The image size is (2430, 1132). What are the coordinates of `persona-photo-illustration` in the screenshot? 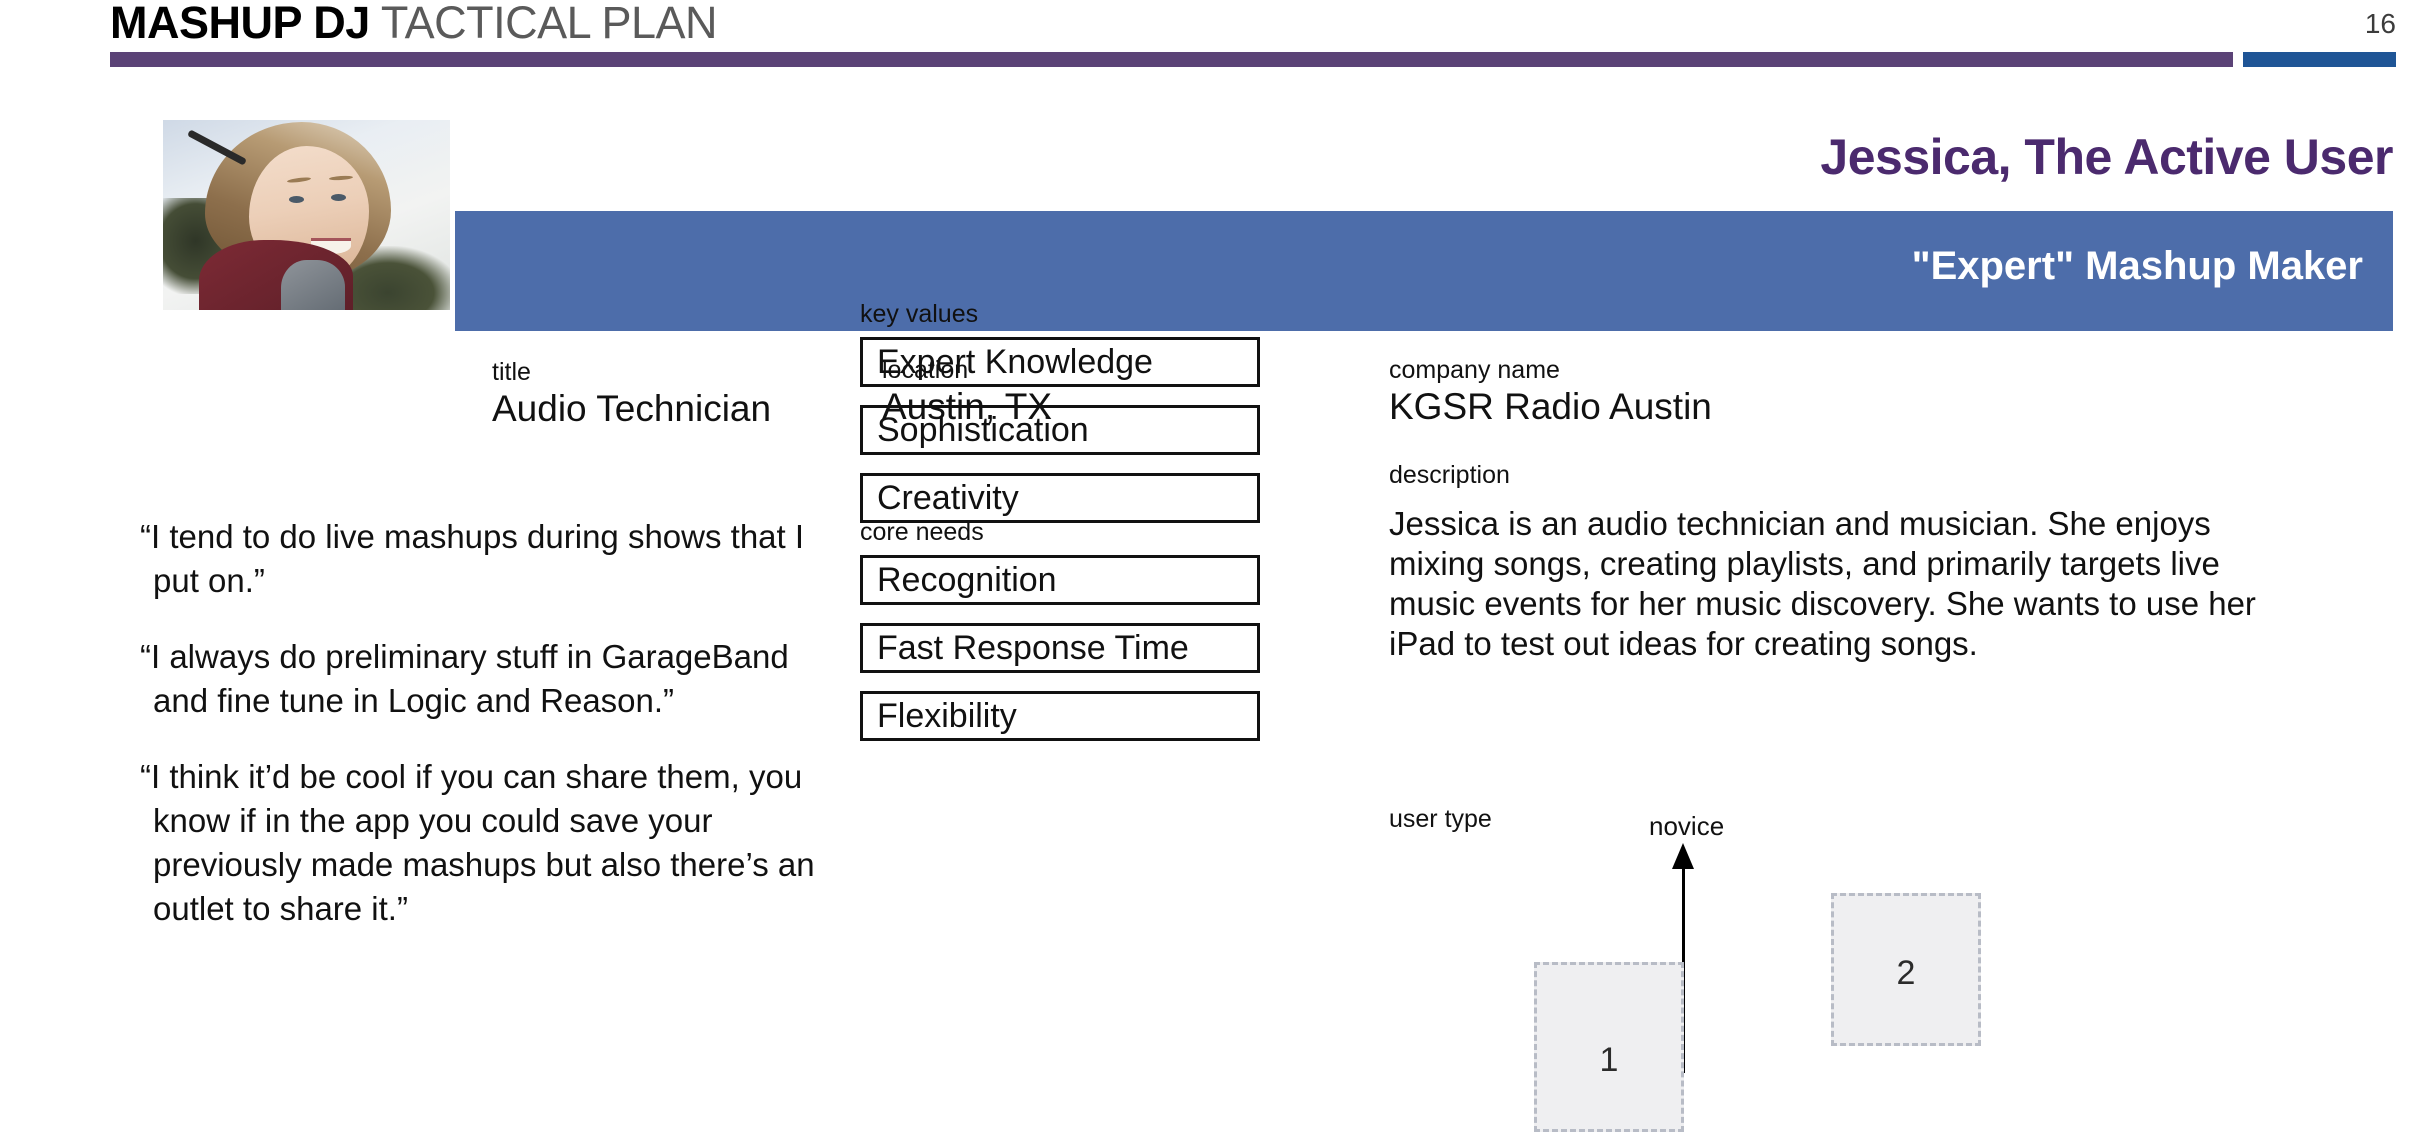 It's located at (306, 215).